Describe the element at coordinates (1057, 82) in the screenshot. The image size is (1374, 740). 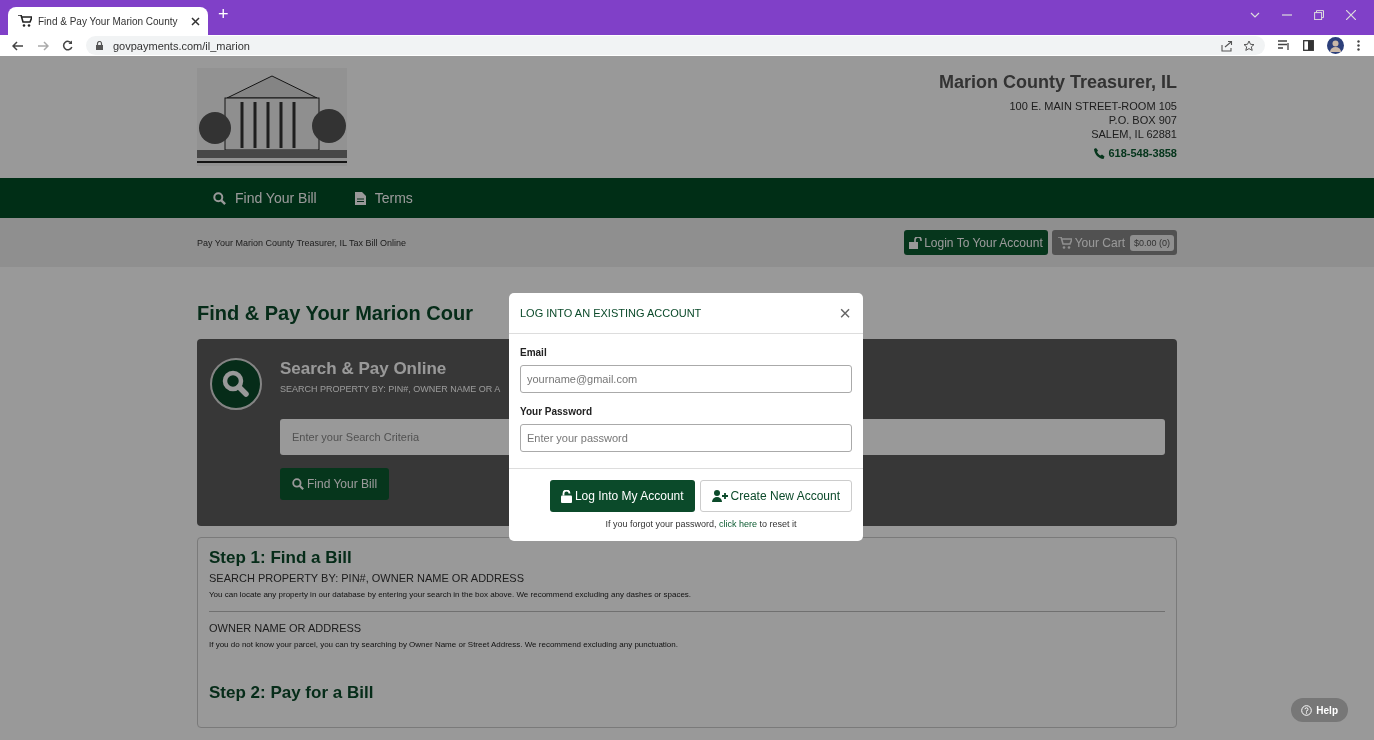
I see `organization-title: Marion County Treasurer, IL` at that location.